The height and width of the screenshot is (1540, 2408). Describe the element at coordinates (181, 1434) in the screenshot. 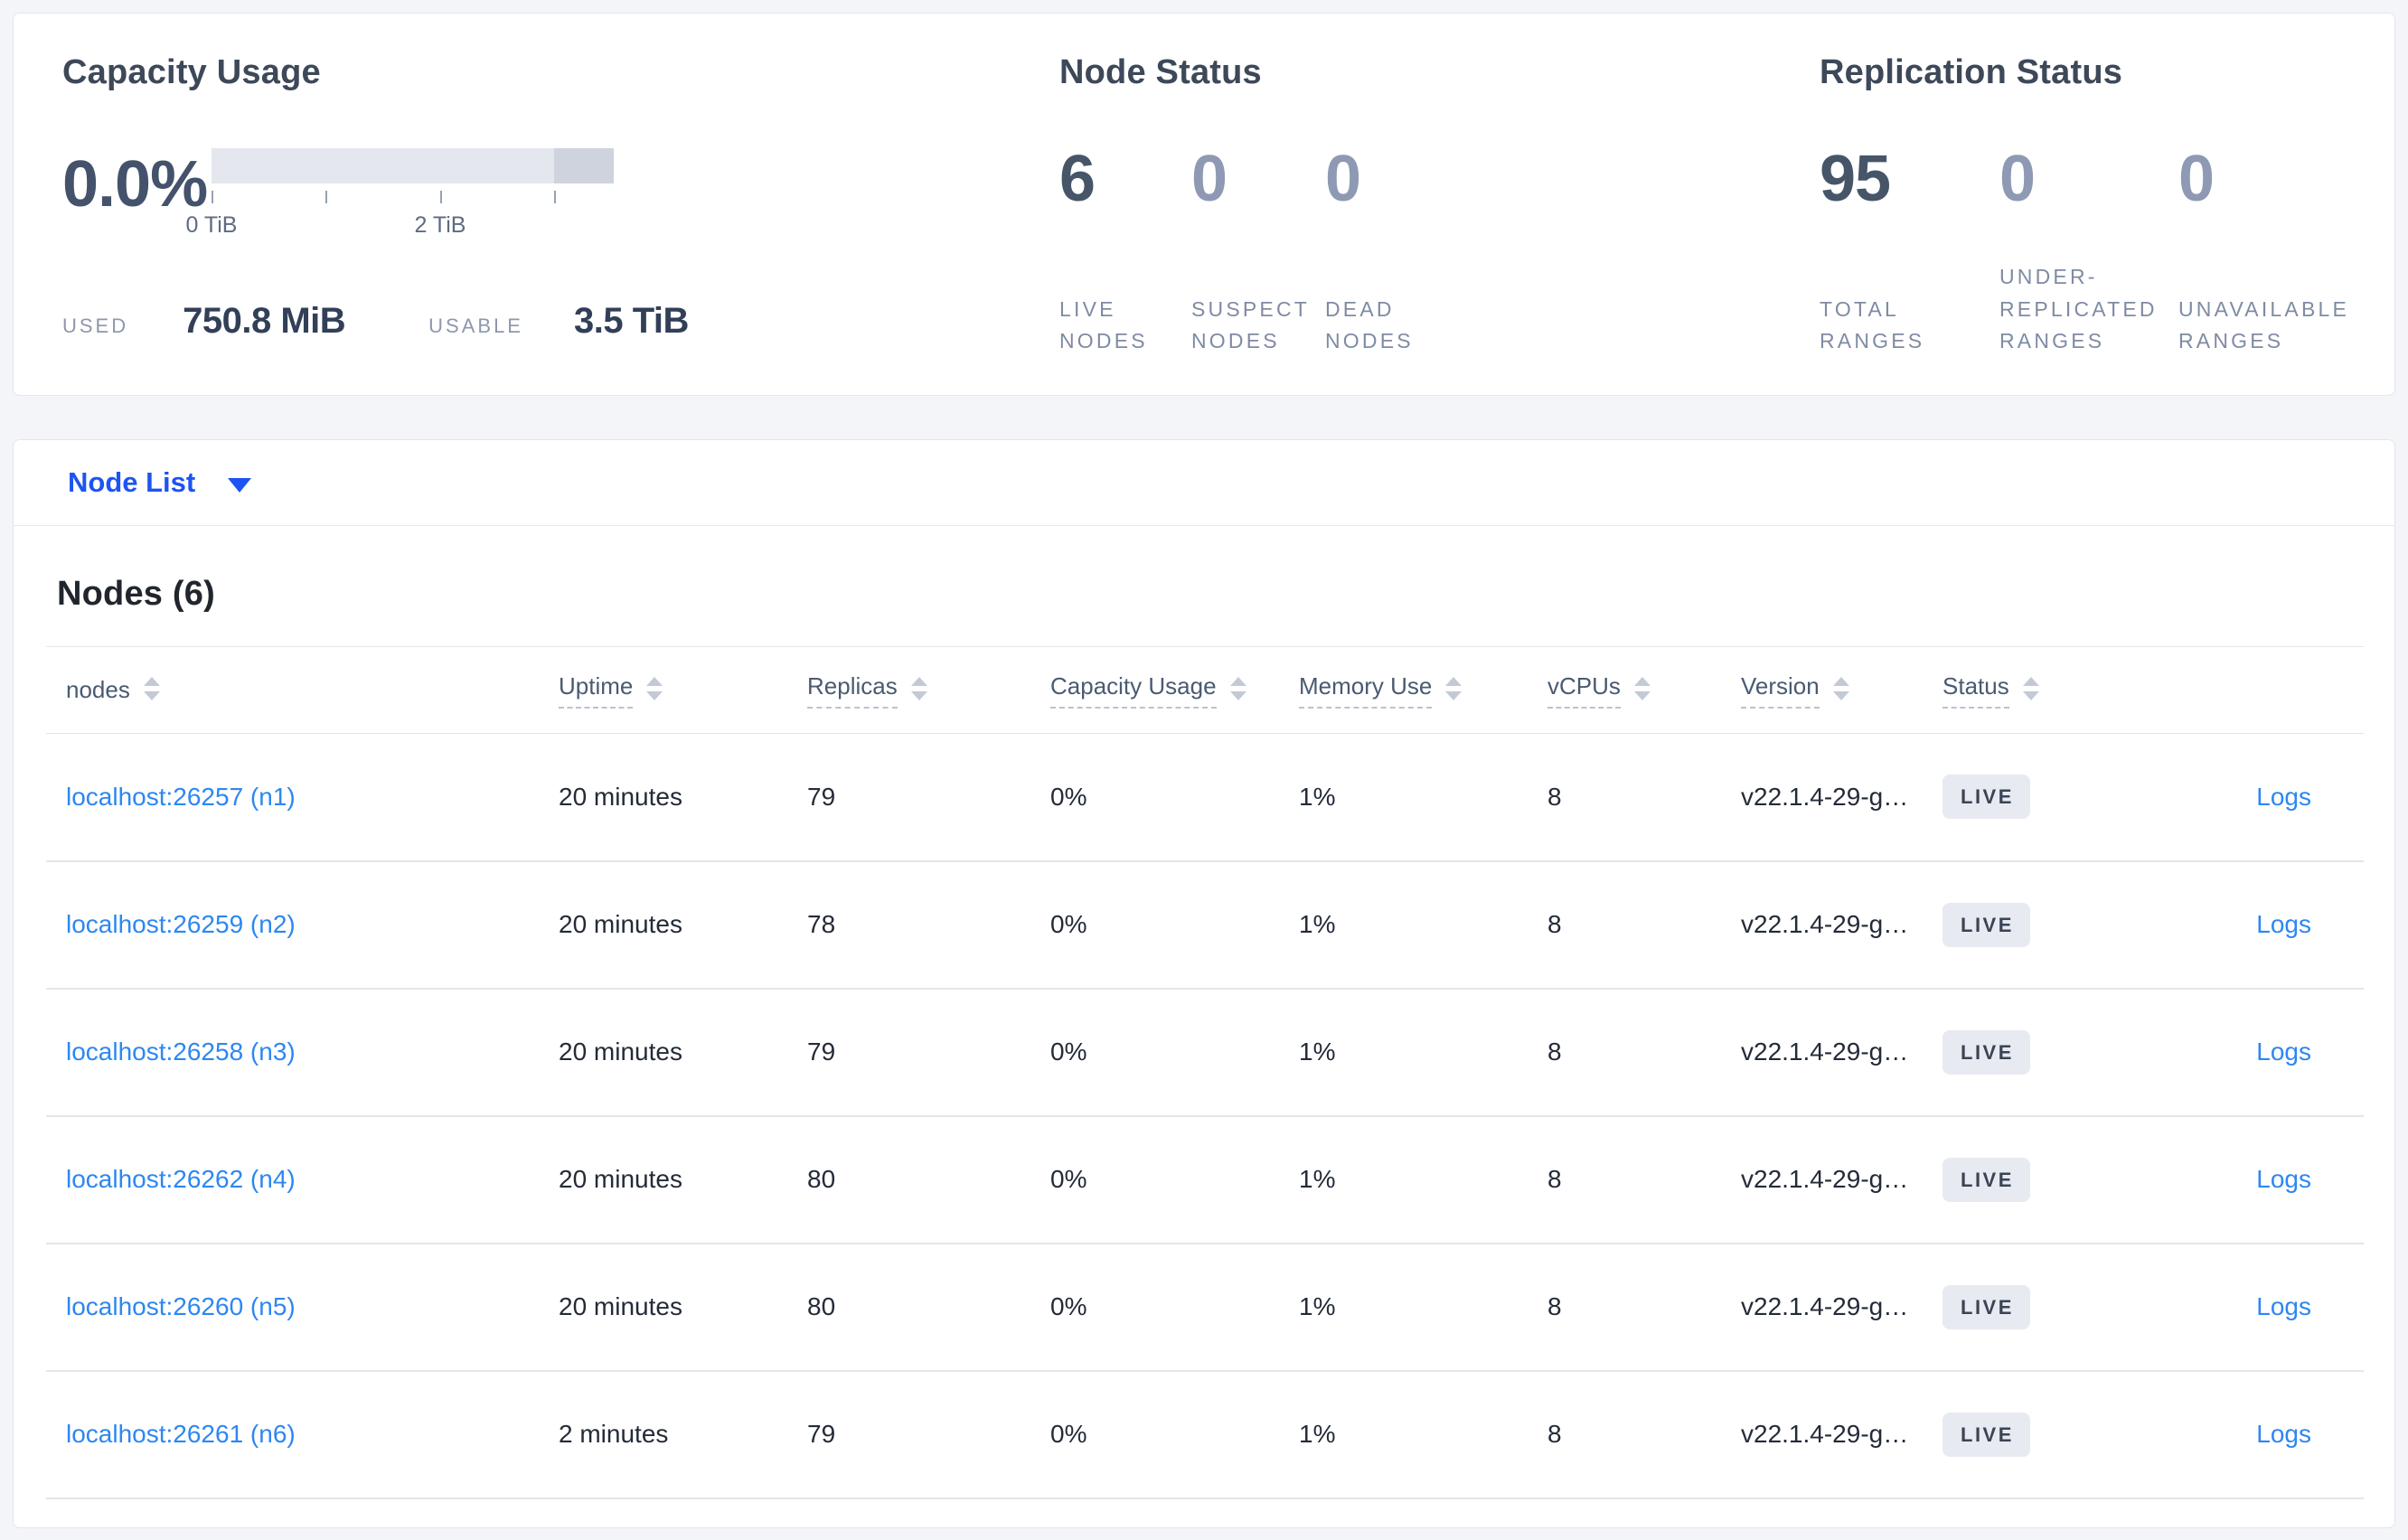

I see `node-link: localhost:26261 (n6)` at that location.